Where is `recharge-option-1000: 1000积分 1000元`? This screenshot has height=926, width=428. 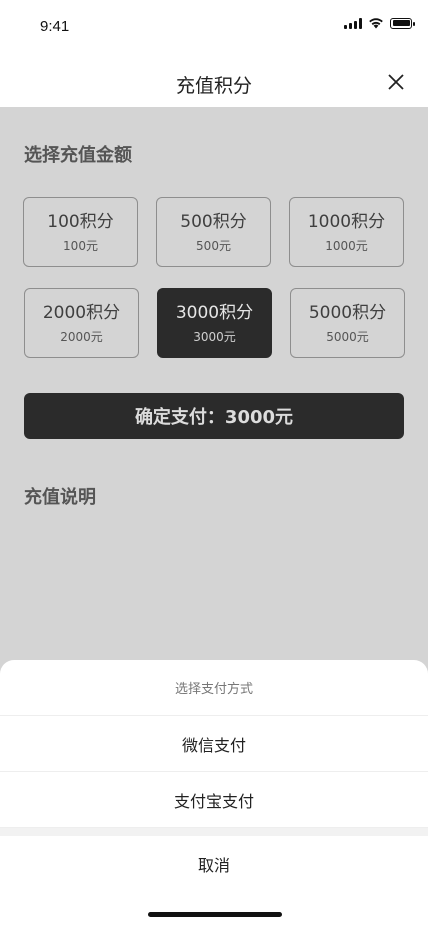
recharge-option-1000: 1000积分 1000元 is located at coordinates (346, 232).